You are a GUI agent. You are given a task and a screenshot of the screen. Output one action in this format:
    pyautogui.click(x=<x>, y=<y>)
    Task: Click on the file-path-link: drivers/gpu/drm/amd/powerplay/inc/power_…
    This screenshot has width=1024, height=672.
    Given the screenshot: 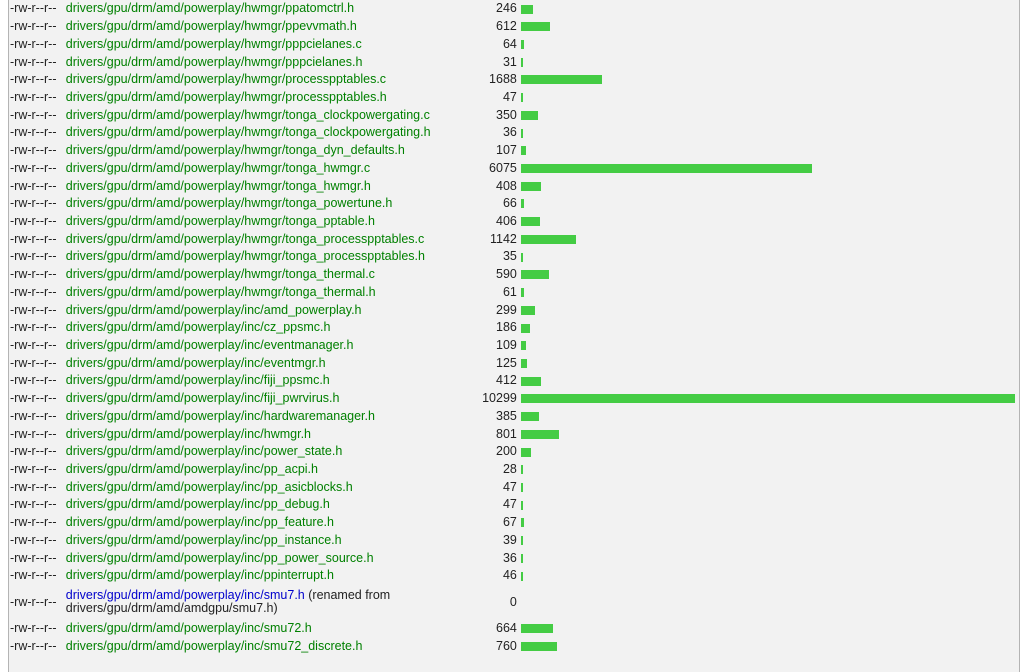 What is the action you would take?
    pyautogui.click(x=204, y=451)
    